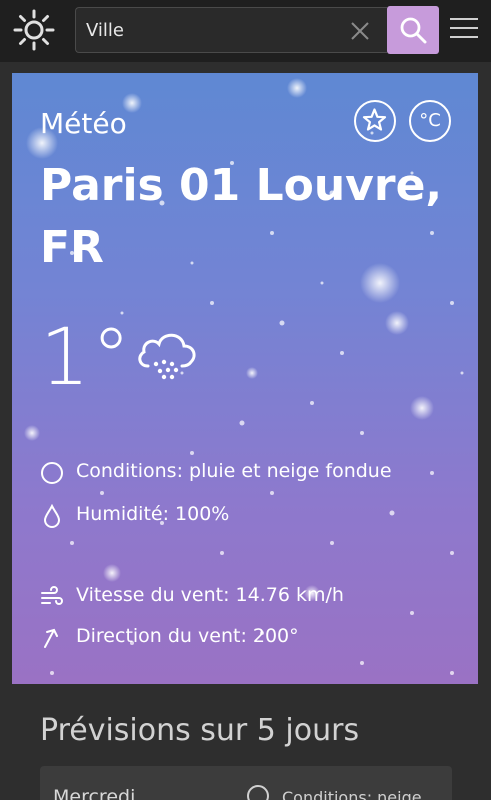 Image resolution: width=491 pixels, height=800 pixels. I want to click on sun-logo-icon, so click(34, 30).